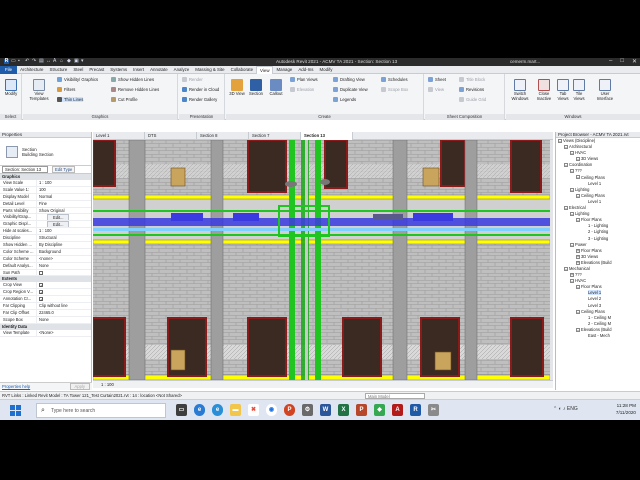 The image size is (640, 480). I want to click on tray-language: ENG, so click(572, 409).